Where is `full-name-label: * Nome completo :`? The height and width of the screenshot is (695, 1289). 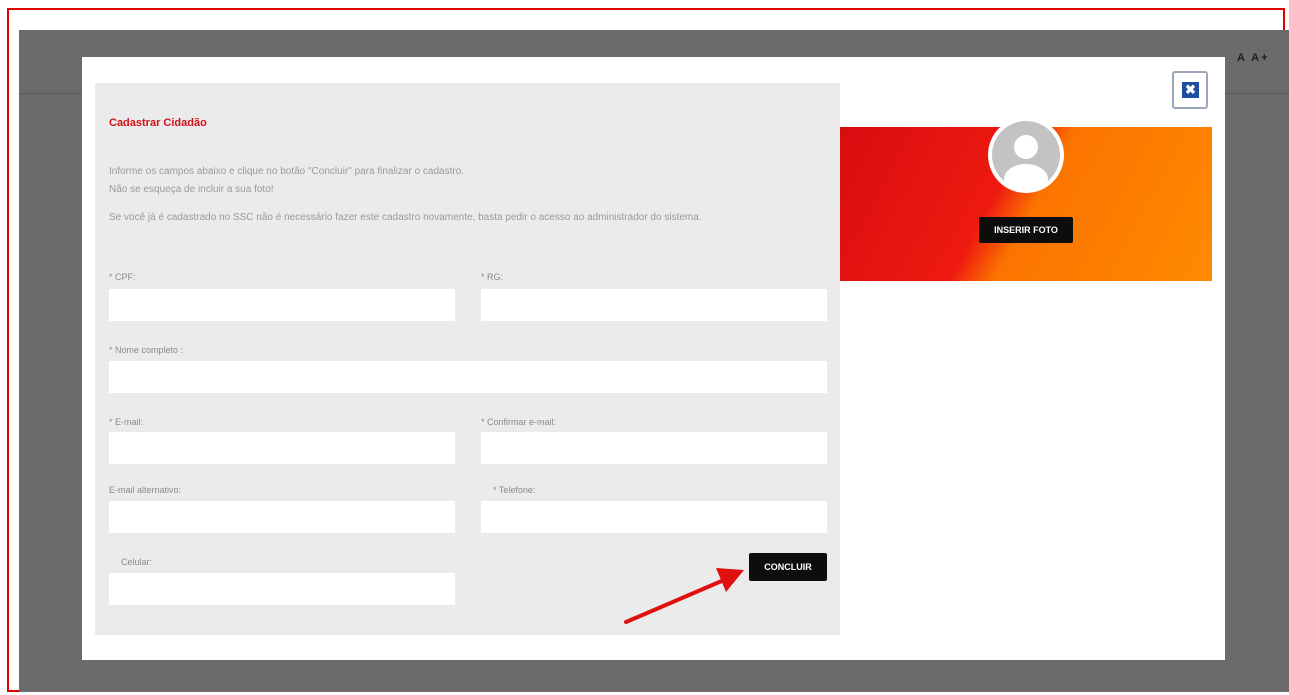
full-name-label: * Nome completo : is located at coordinates (146, 350).